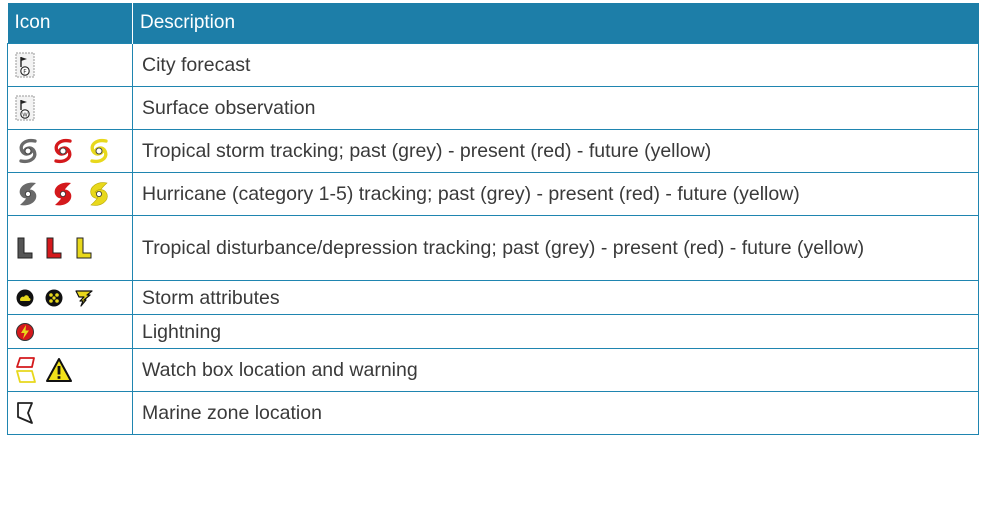  Describe the element at coordinates (555, 413) in the screenshot. I see `description-cell: Marine zone location` at that location.